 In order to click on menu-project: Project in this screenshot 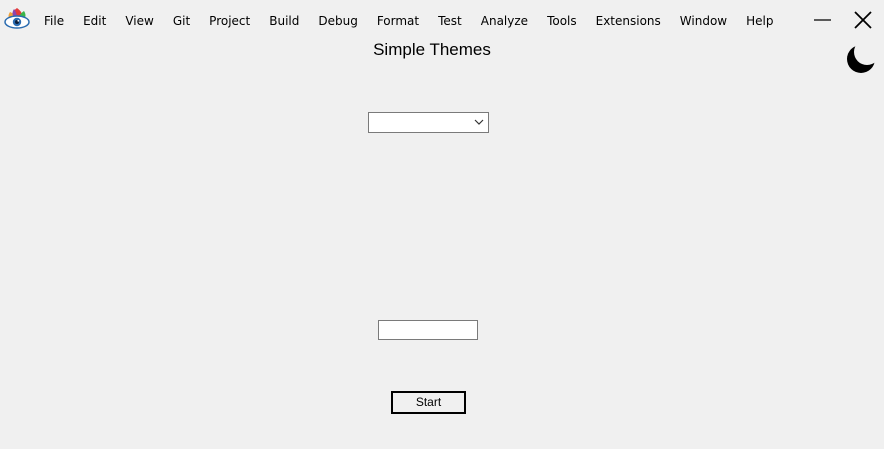, I will do `click(229, 21)`.